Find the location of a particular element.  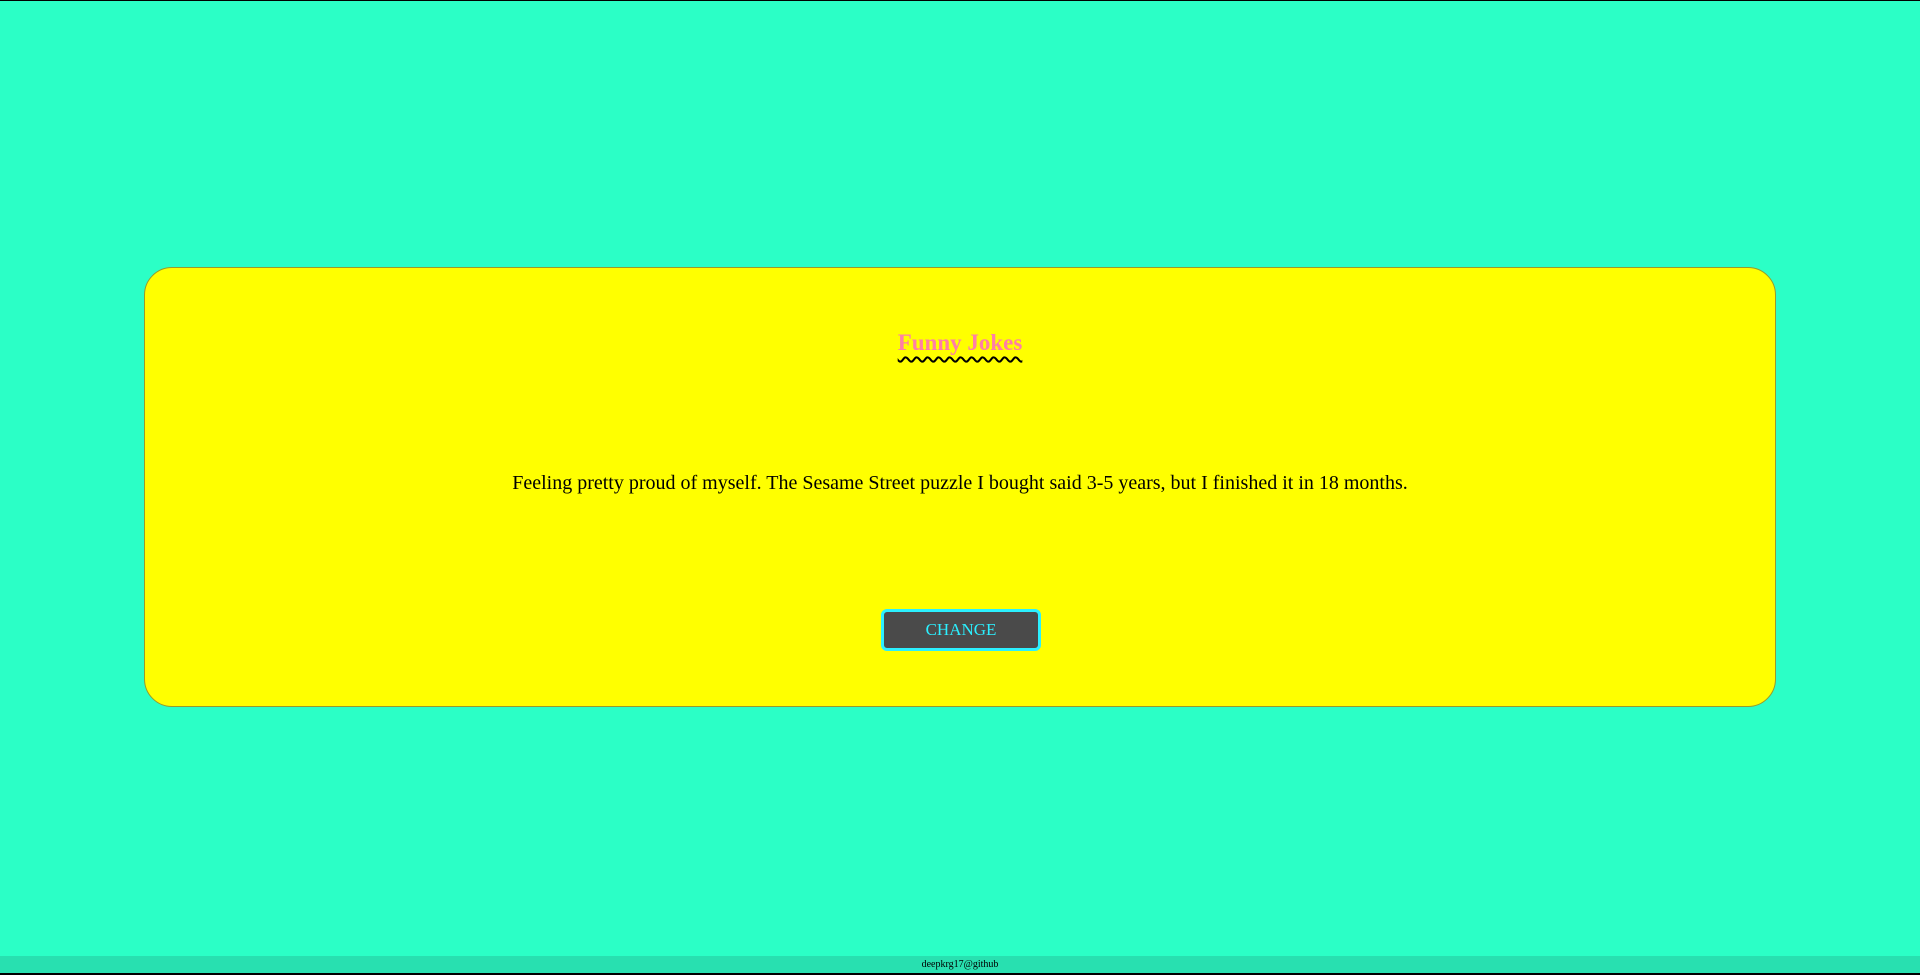

change-button: CHANGE is located at coordinates (961, 630).